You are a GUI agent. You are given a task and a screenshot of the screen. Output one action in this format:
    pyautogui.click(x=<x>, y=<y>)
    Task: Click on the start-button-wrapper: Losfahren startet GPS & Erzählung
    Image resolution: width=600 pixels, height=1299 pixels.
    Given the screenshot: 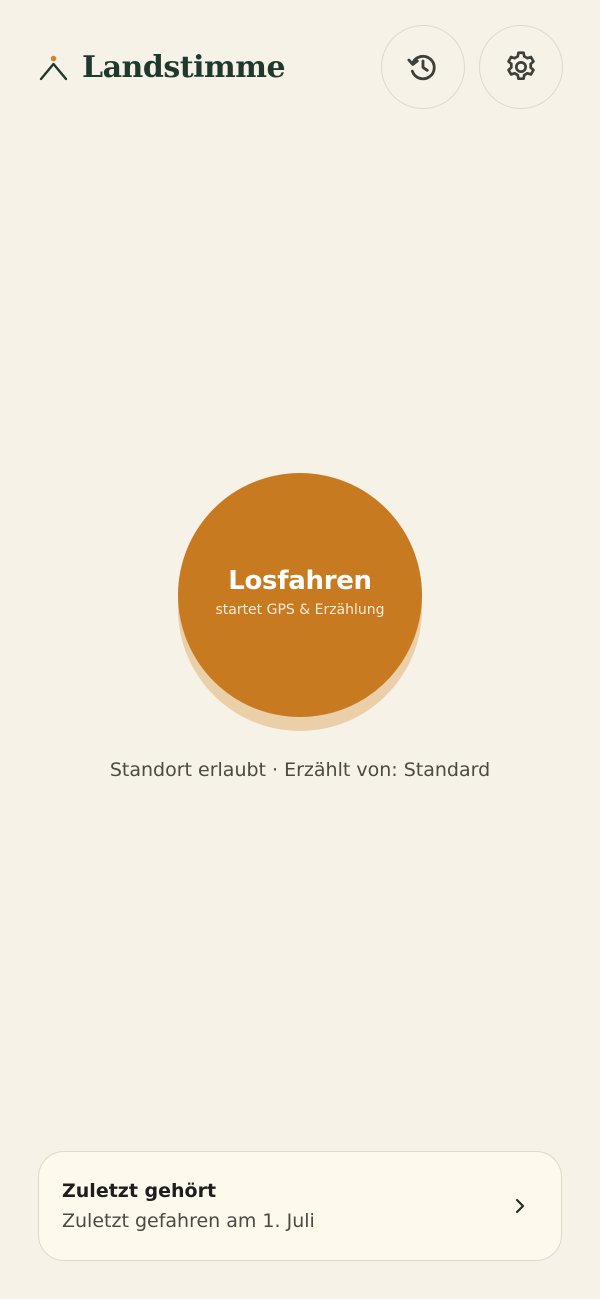 What is the action you would take?
    pyautogui.click(x=300, y=603)
    